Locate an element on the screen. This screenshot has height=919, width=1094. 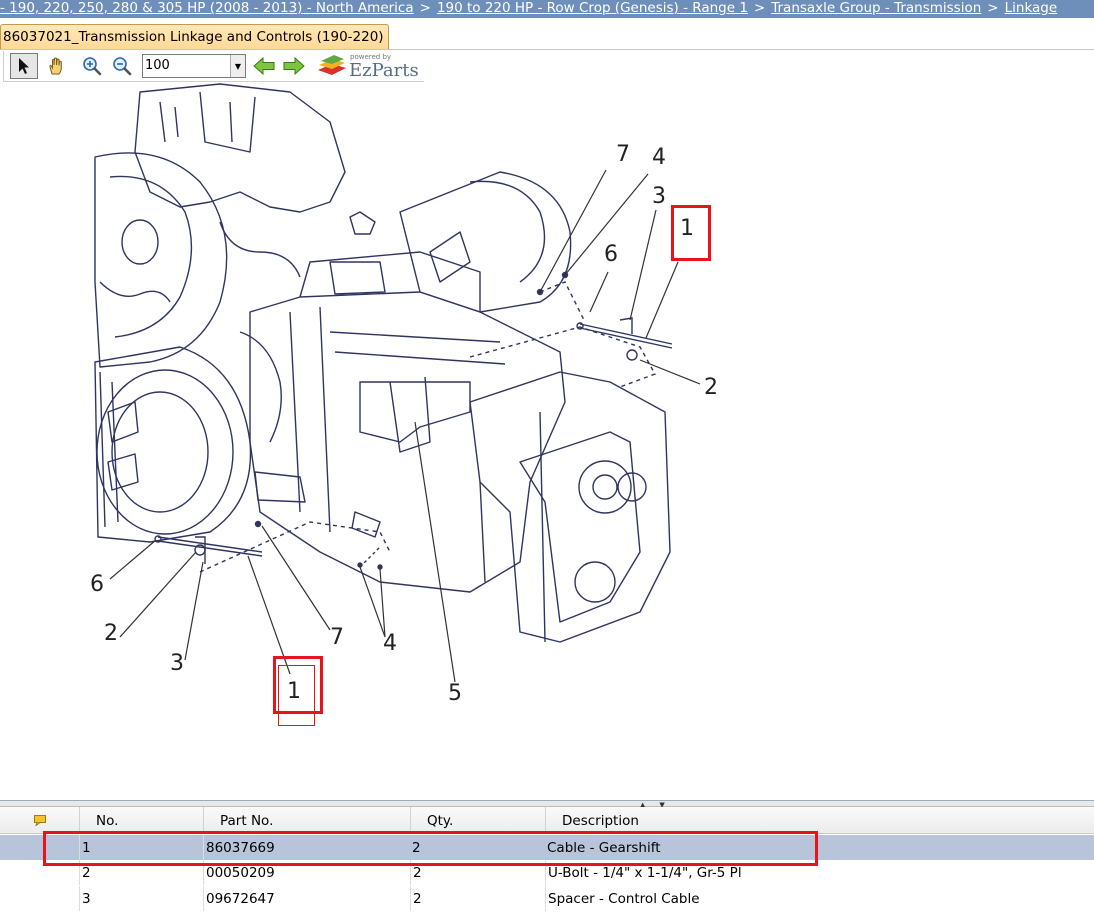
ezparts-logo: powered by EzParts is located at coordinates (371, 66).